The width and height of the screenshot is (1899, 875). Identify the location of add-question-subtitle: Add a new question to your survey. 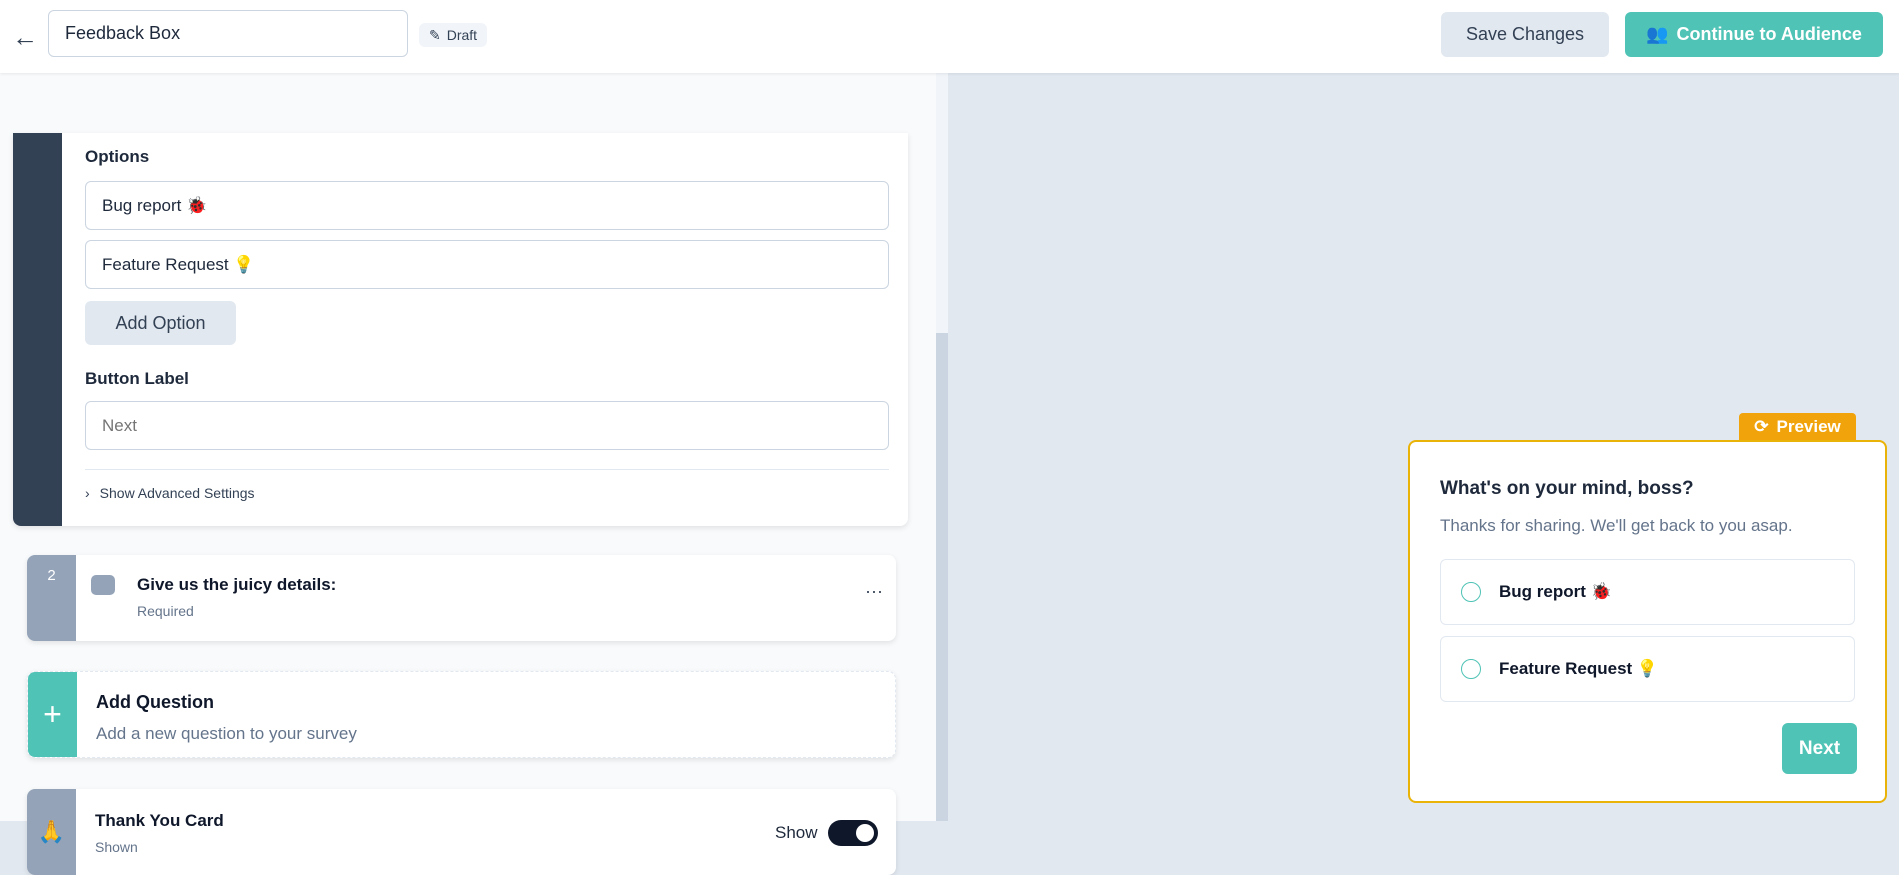
(226, 733).